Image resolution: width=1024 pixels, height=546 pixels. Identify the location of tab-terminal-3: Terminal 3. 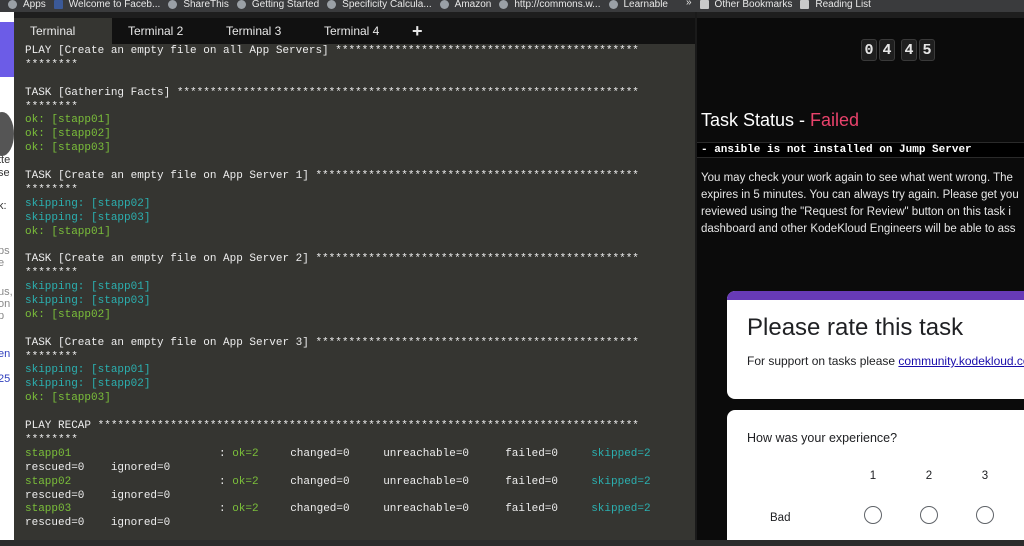
(259, 31).